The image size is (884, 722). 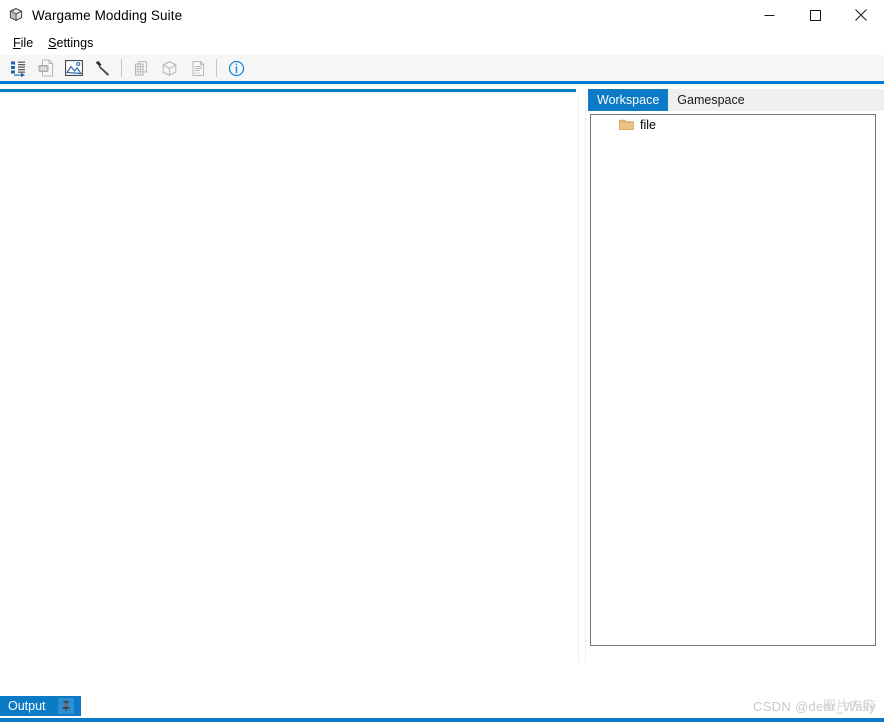 I want to click on toolbar, so click(x=442, y=69).